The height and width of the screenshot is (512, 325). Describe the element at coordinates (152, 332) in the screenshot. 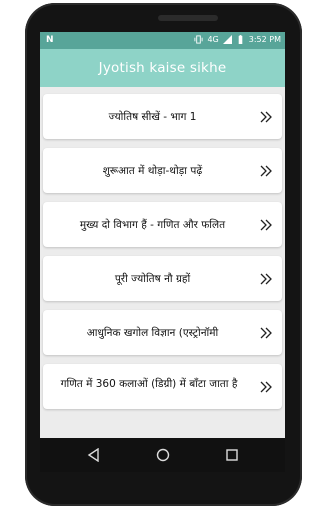

I see `list-item-label: आधुनिक खगोल विज्ञान (एस्ट्रोनॉमी` at that location.